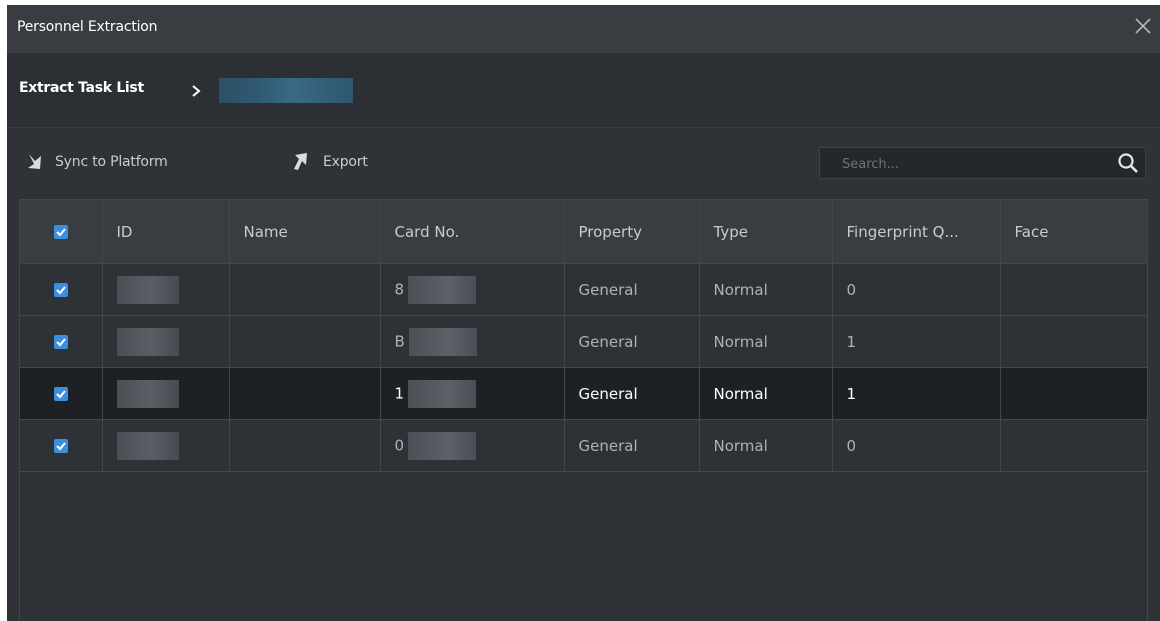  I want to click on table-row-selected: 1 General Normal 1, so click(583, 393).